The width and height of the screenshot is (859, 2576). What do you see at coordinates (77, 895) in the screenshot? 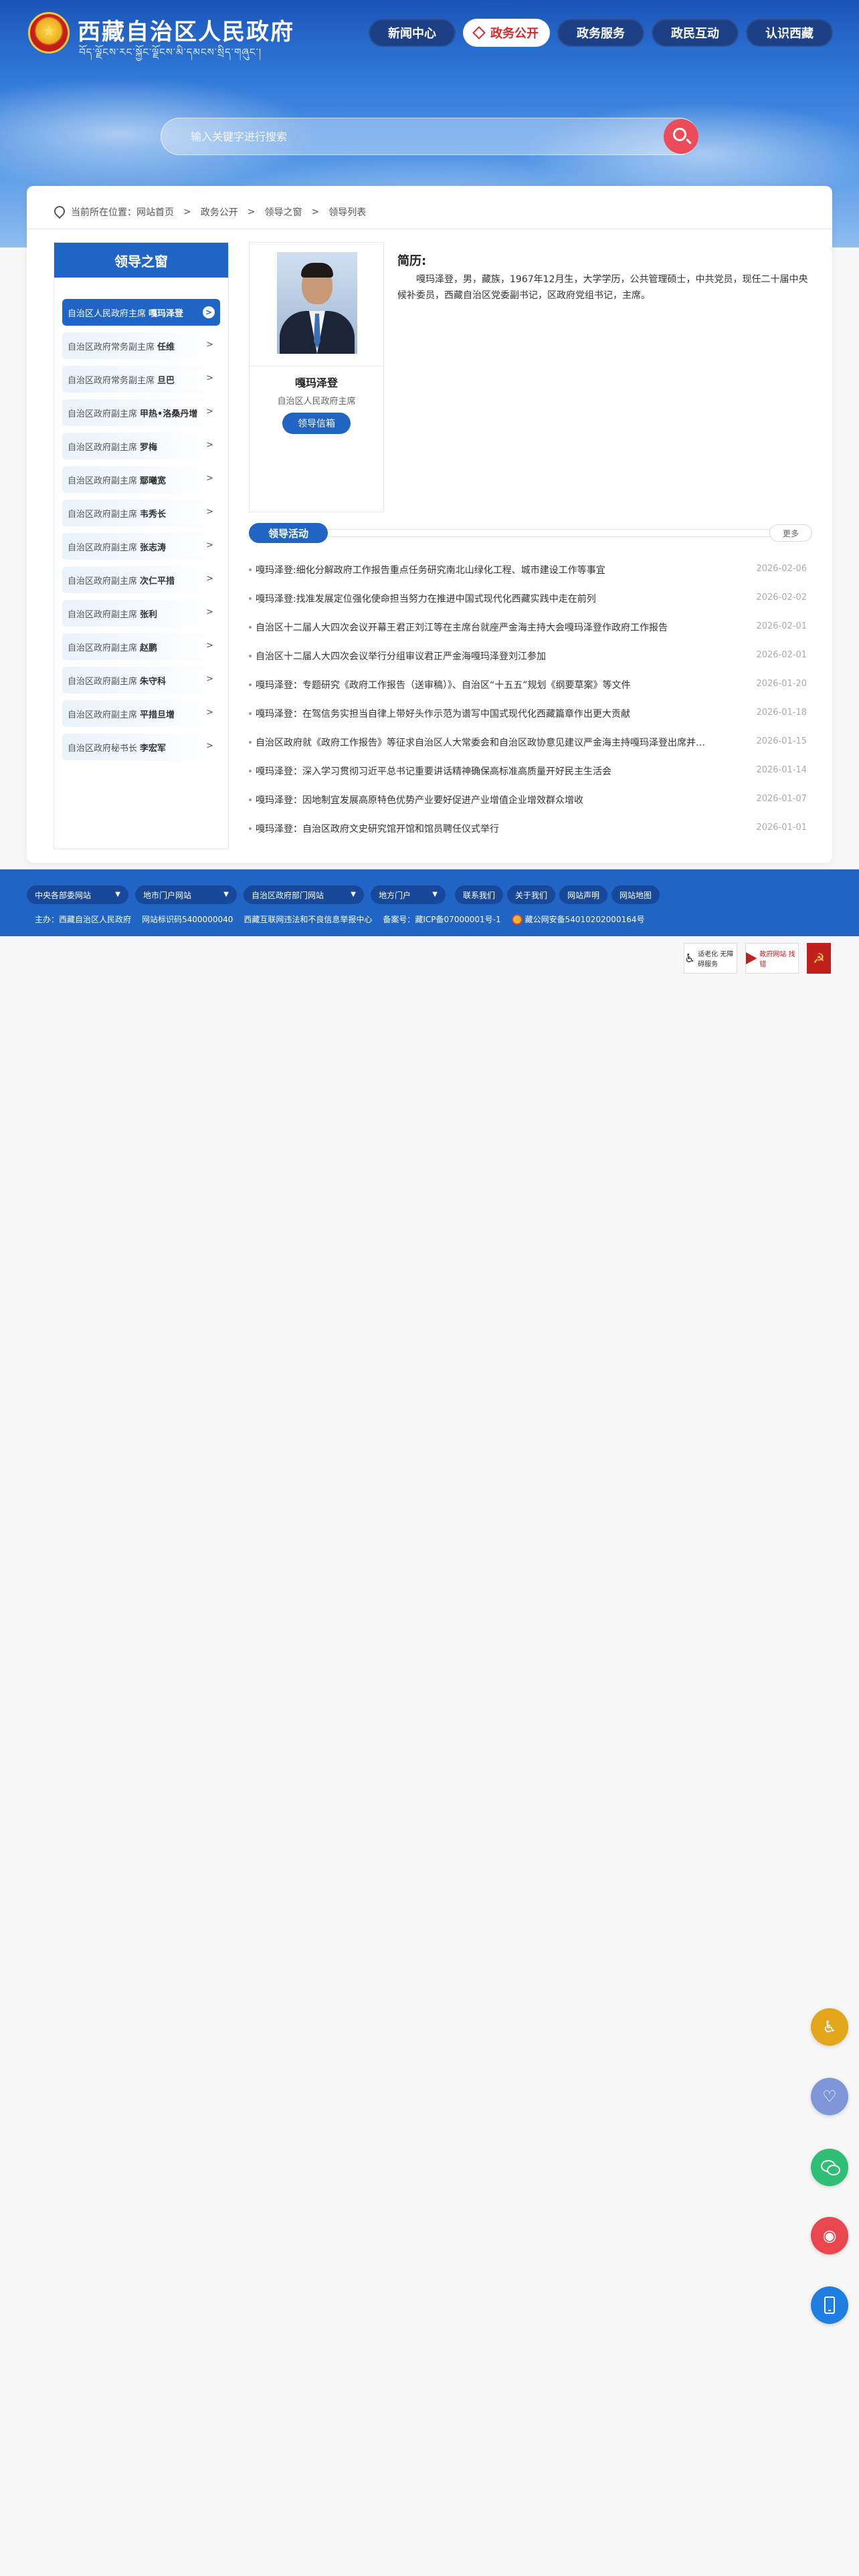
I see `central-ministries-select: 中央各部委网站 ▼` at bounding box center [77, 895].